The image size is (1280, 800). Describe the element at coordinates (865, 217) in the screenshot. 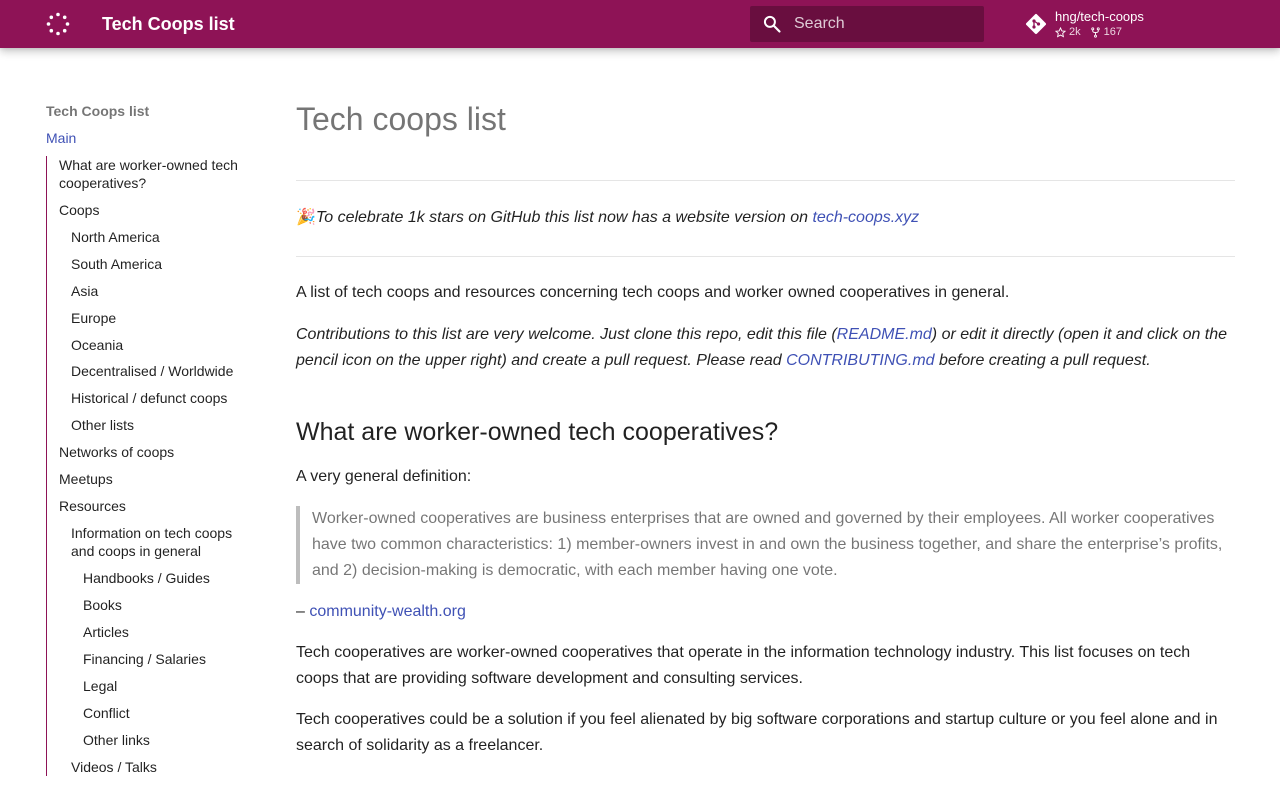

I see `website-link: tech-coops.xyz` at that location.